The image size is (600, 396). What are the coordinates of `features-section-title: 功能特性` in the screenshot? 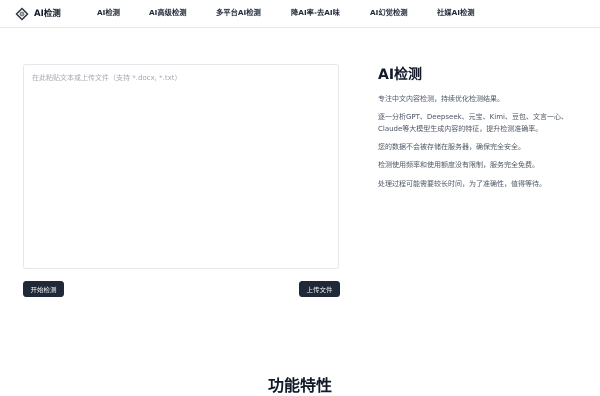 It's located at (299, 385).